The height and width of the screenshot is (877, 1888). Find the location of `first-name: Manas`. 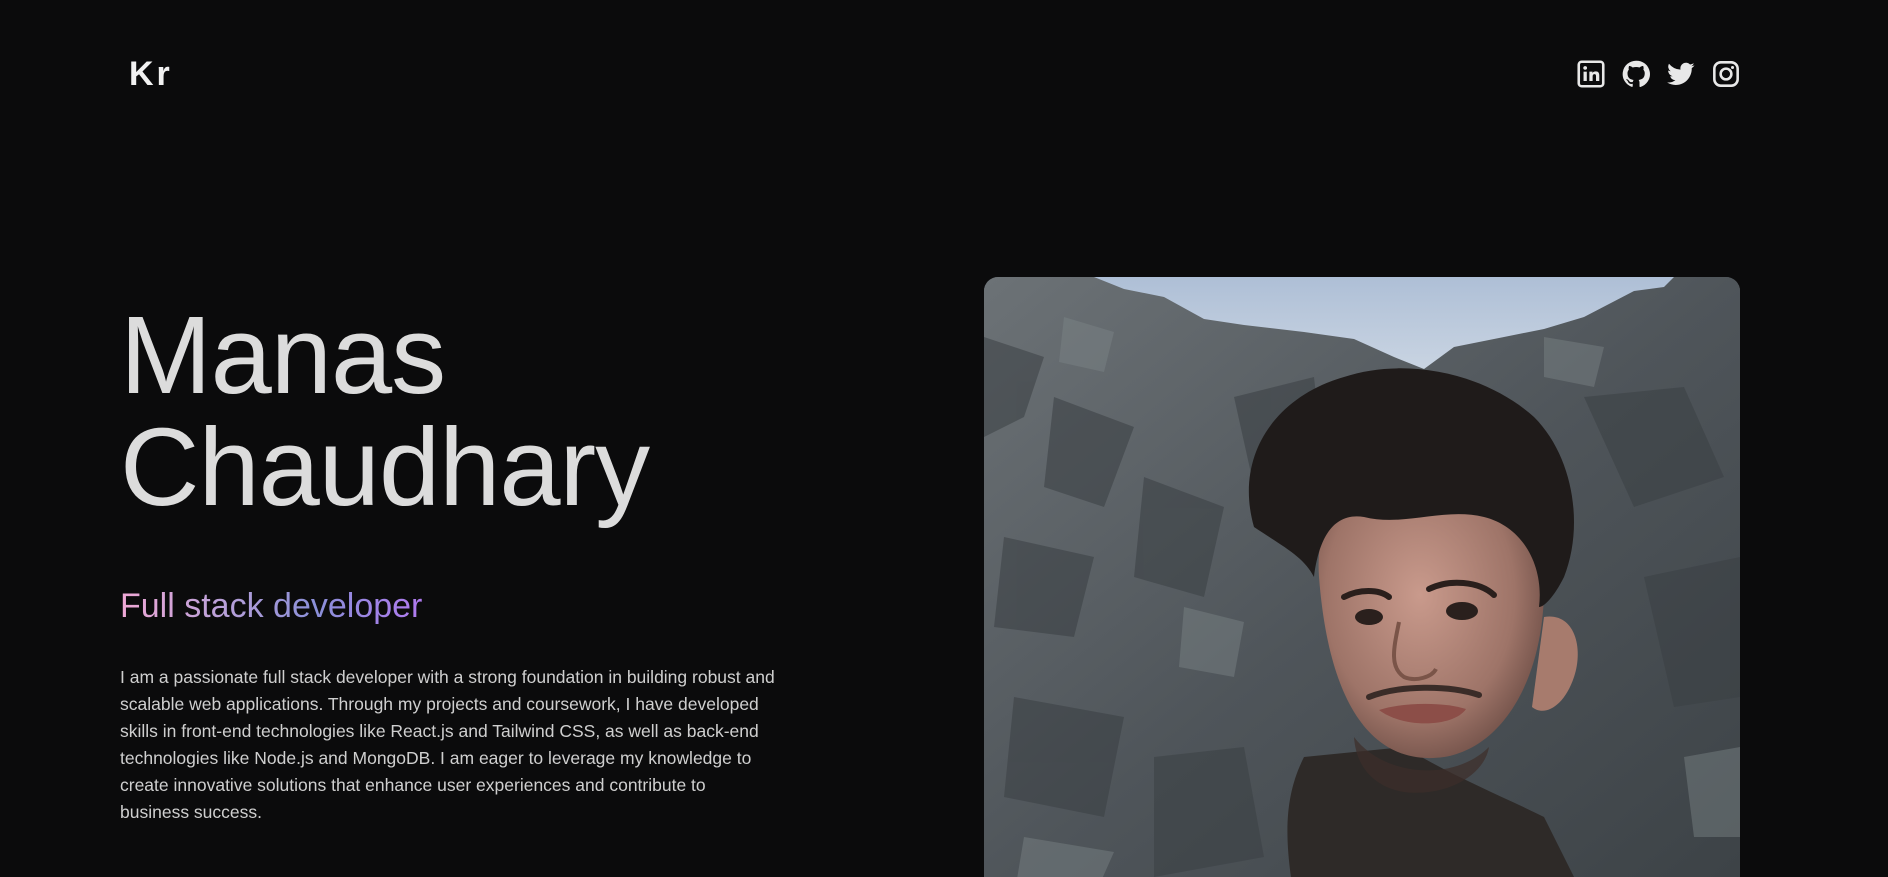

first-name: Manas is located at coordinates (283, 355).